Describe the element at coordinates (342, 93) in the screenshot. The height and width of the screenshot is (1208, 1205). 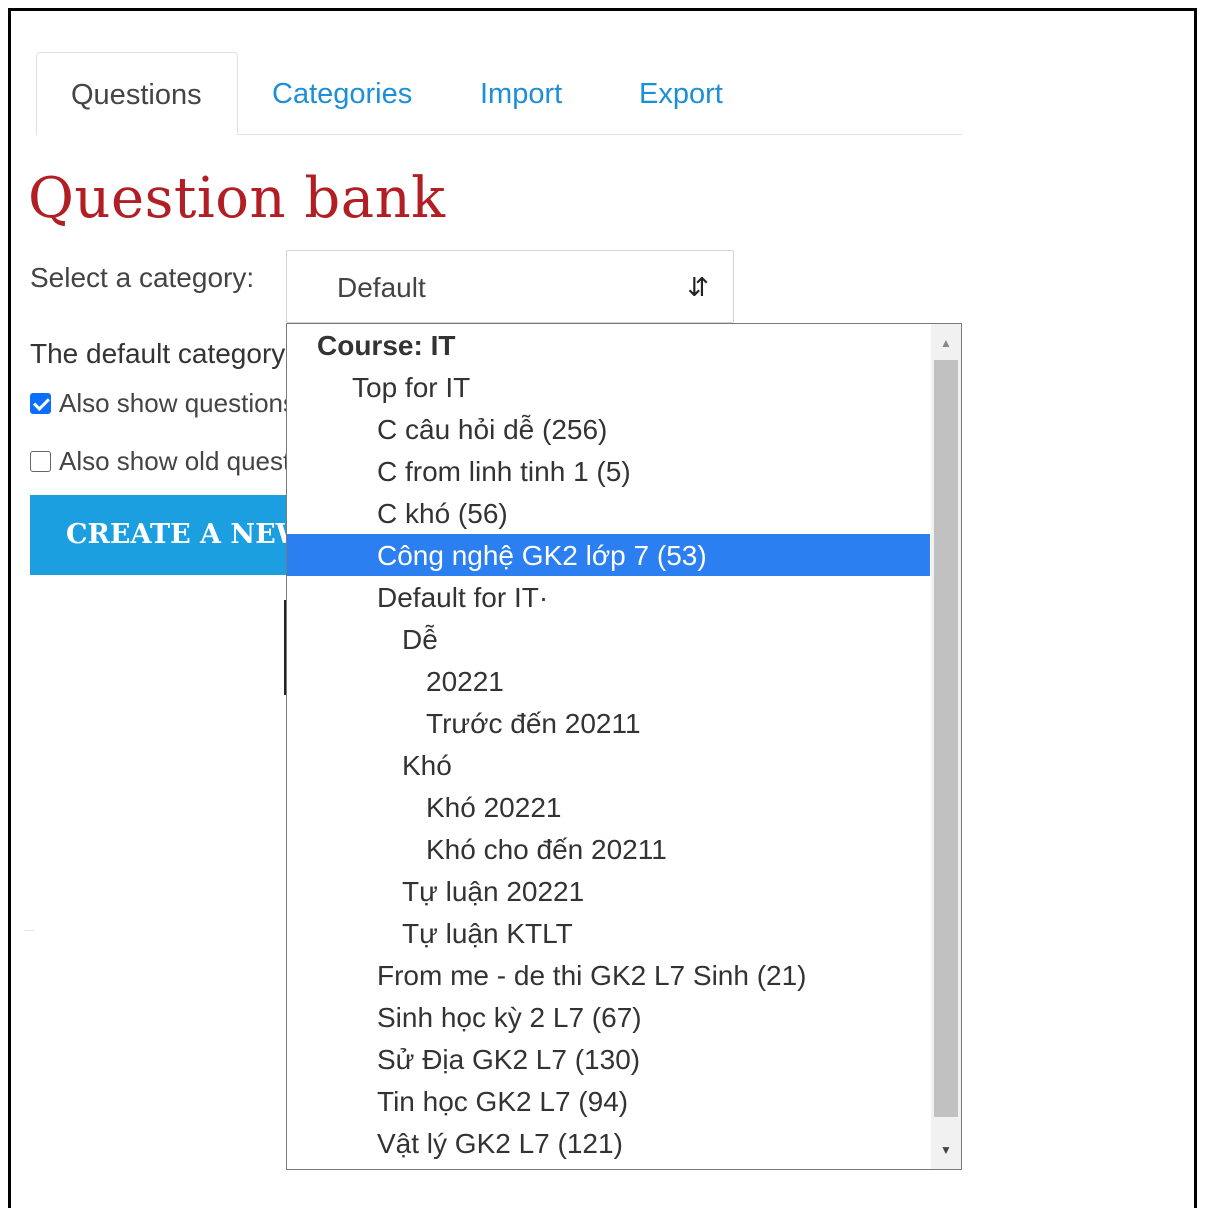
I see `tab-categories: Categories` at that location.